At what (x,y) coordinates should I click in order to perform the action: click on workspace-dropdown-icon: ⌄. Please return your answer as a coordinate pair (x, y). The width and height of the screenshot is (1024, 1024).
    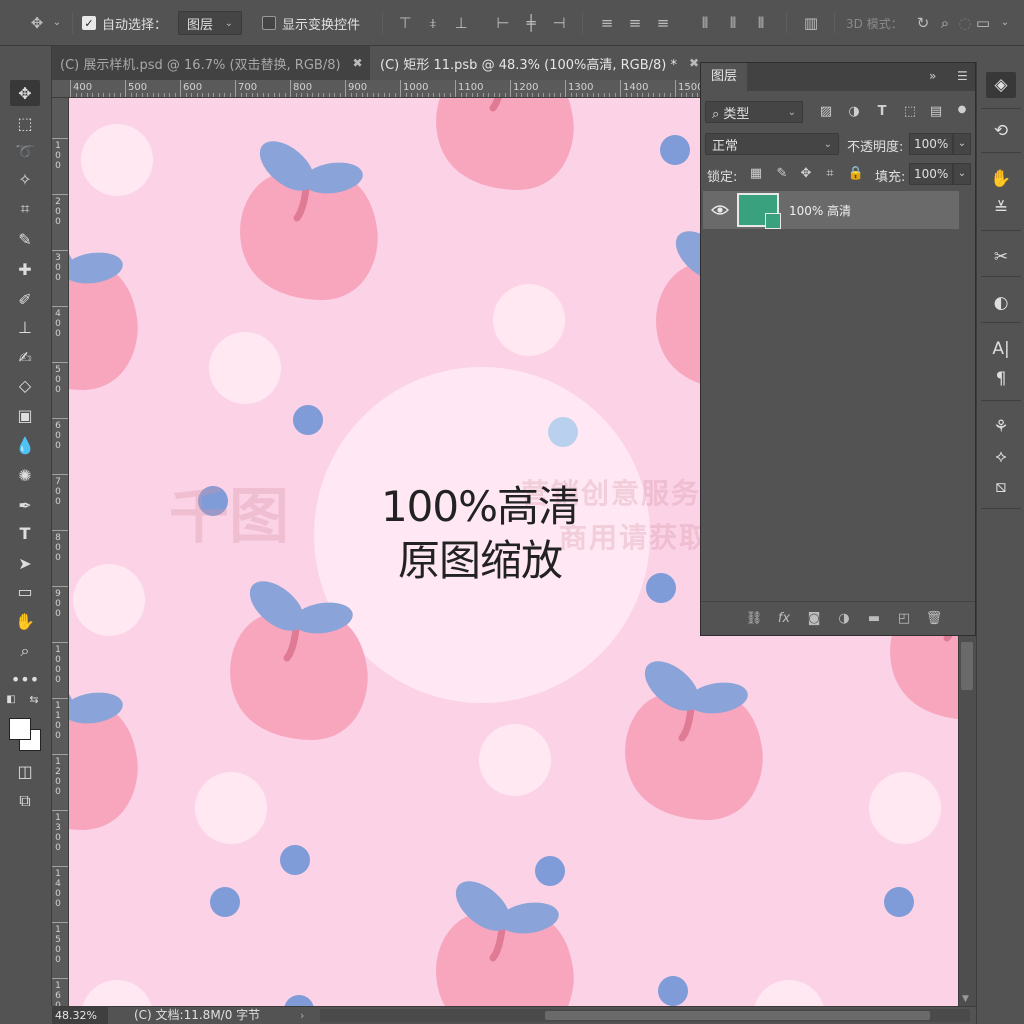
    Looking at the image, I should click on (1005, 23).